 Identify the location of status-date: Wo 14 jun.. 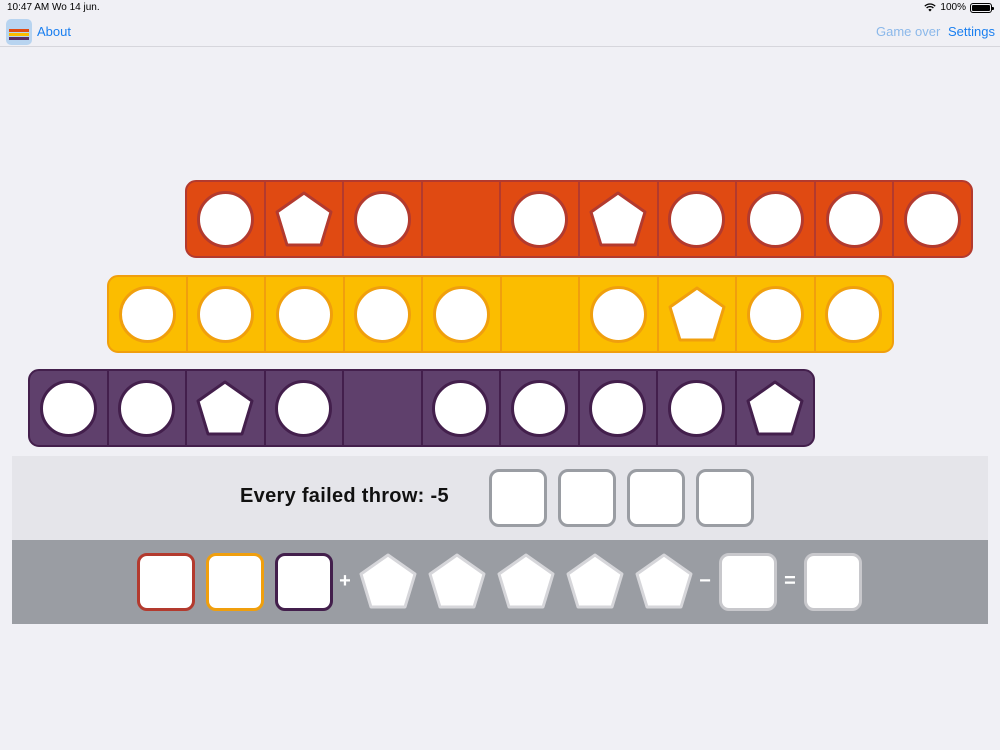
(76, 7).